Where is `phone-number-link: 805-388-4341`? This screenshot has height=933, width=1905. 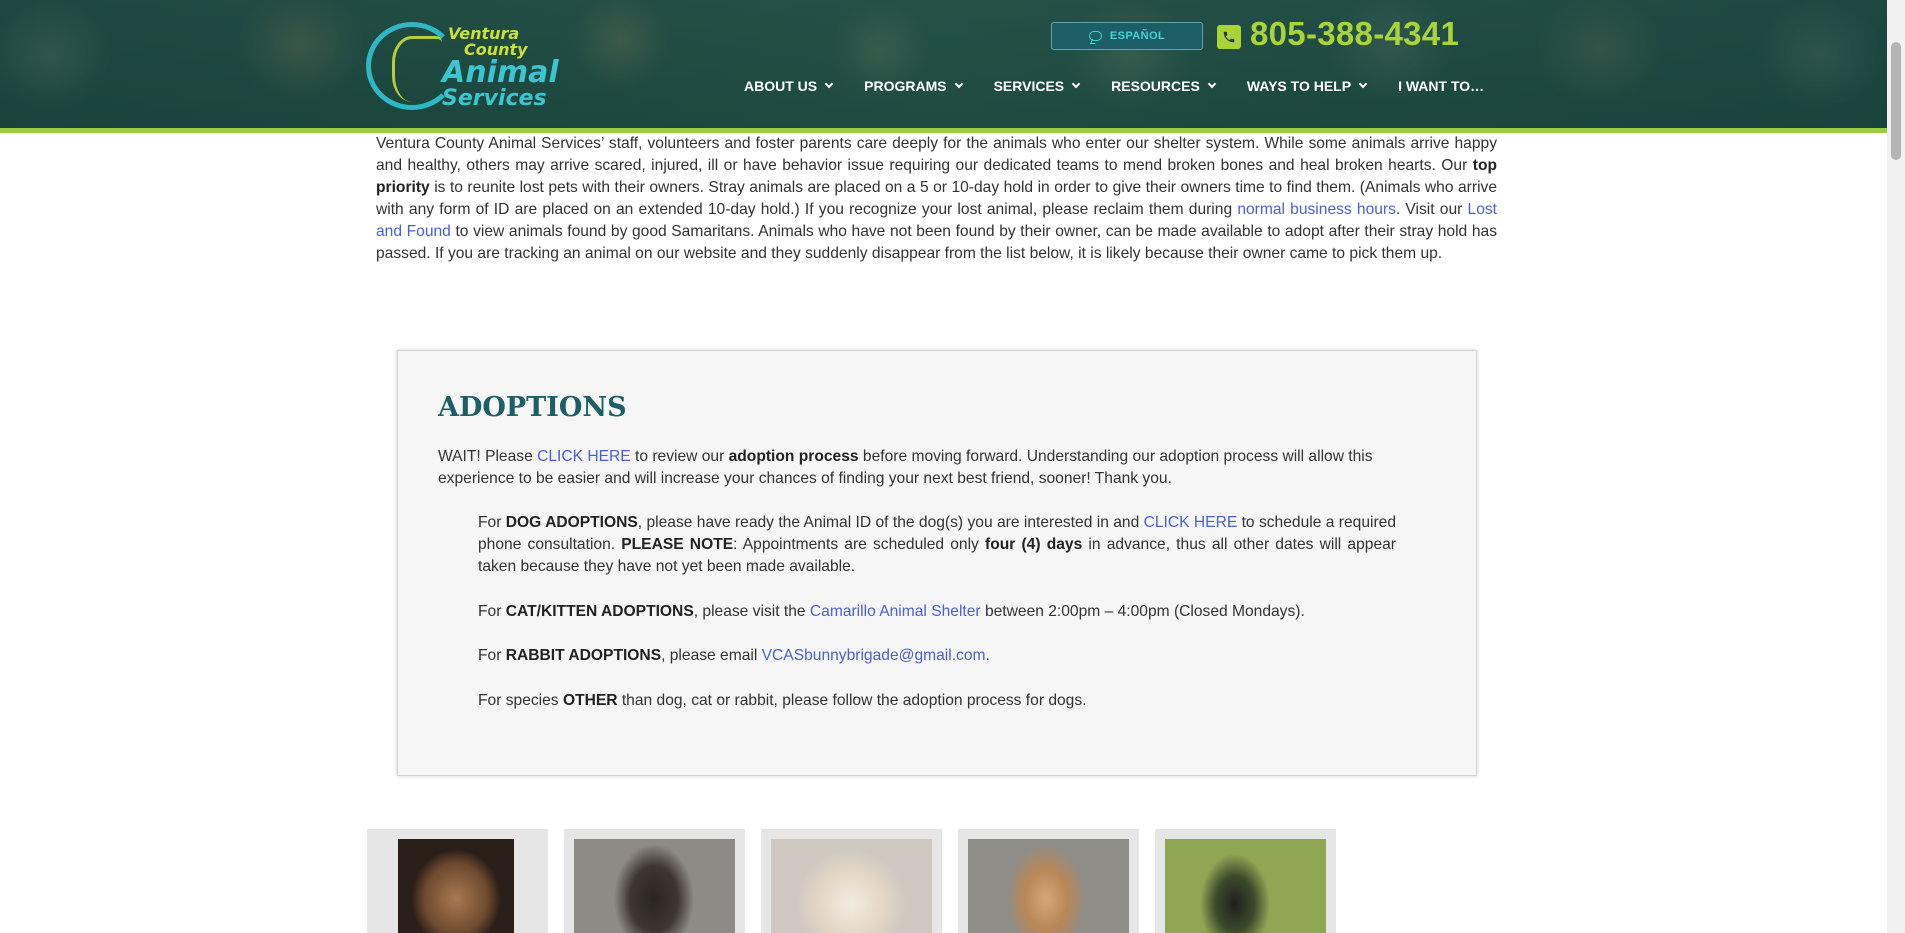 phone-number-link: 805-388-4341 is located at coordinates (1354, 34).